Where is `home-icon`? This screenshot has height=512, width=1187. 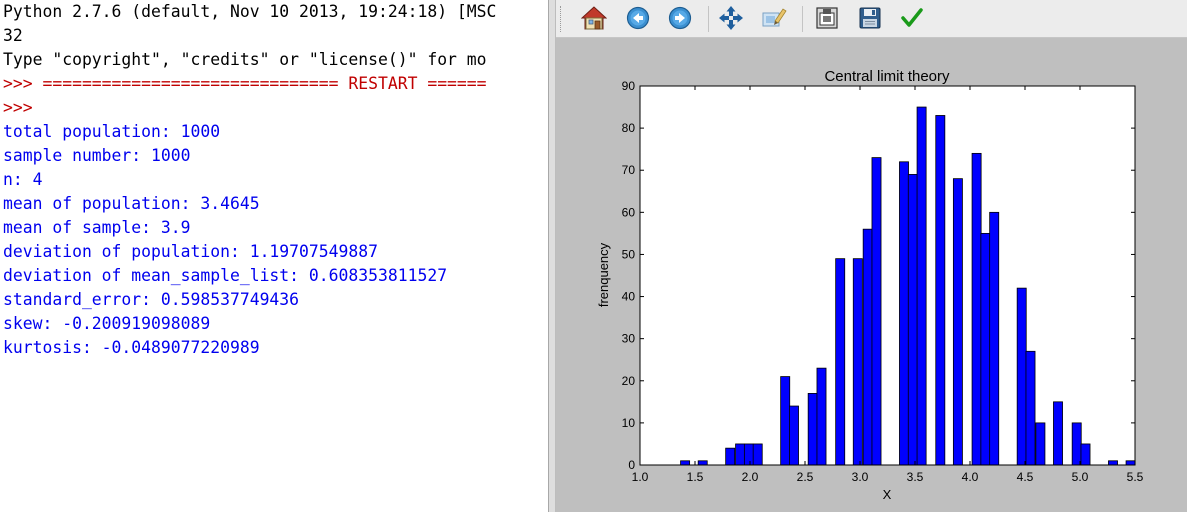 home-icon is located at coordinates (594, 18).